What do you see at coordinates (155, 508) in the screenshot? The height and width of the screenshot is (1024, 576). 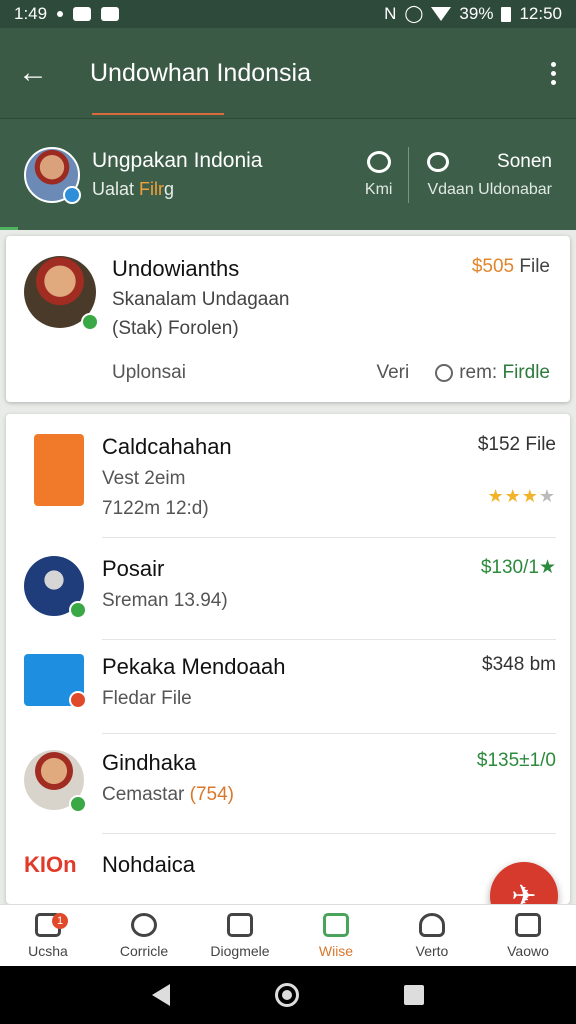 I see `item-detail: 7122m 12:d)` at bounding box center [155, 508].